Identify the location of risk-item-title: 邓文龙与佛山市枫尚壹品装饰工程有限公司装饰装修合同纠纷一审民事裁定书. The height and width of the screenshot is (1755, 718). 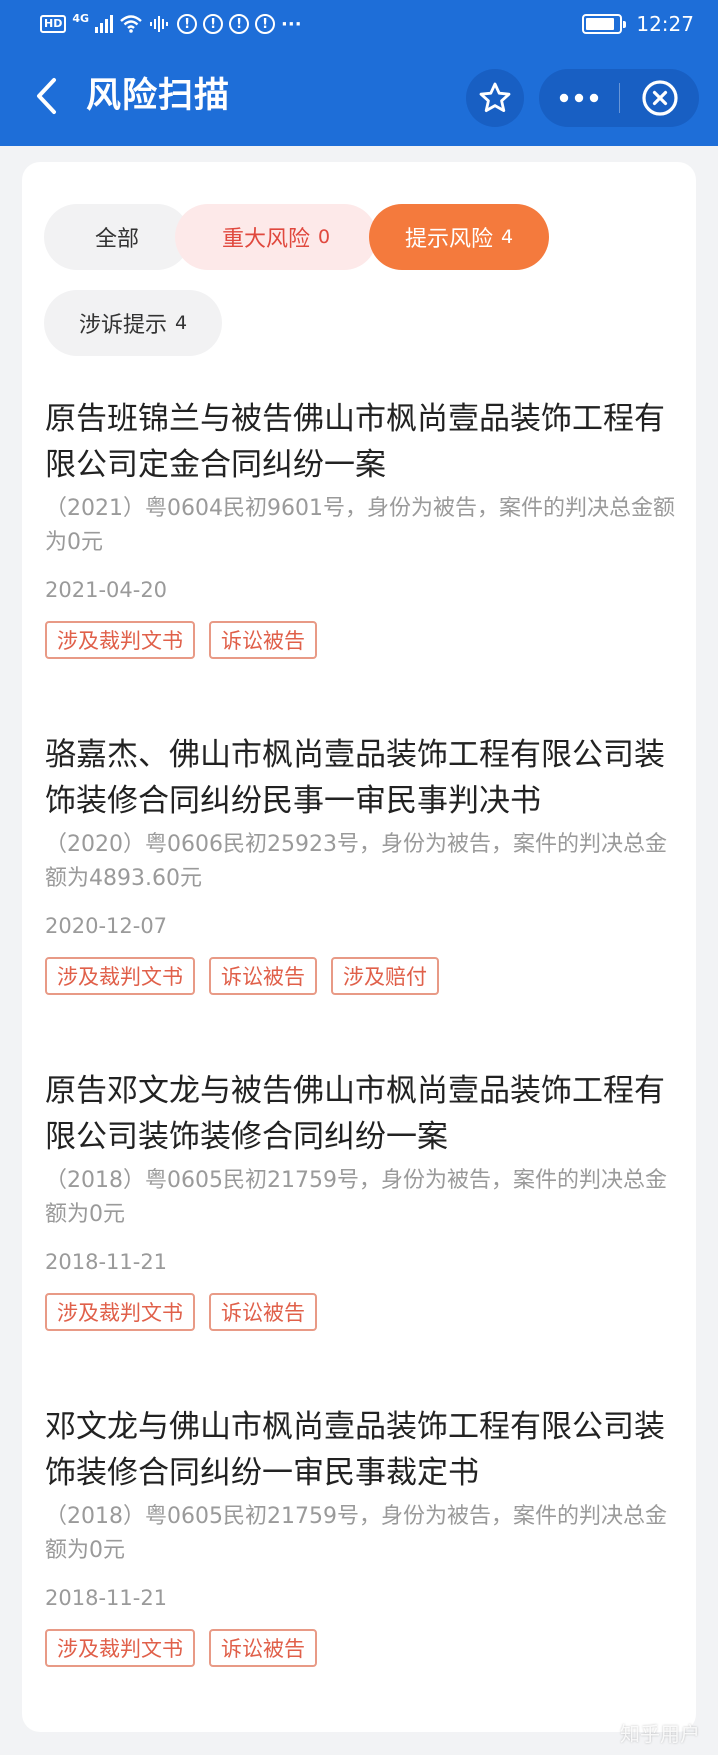
(355, 1450).